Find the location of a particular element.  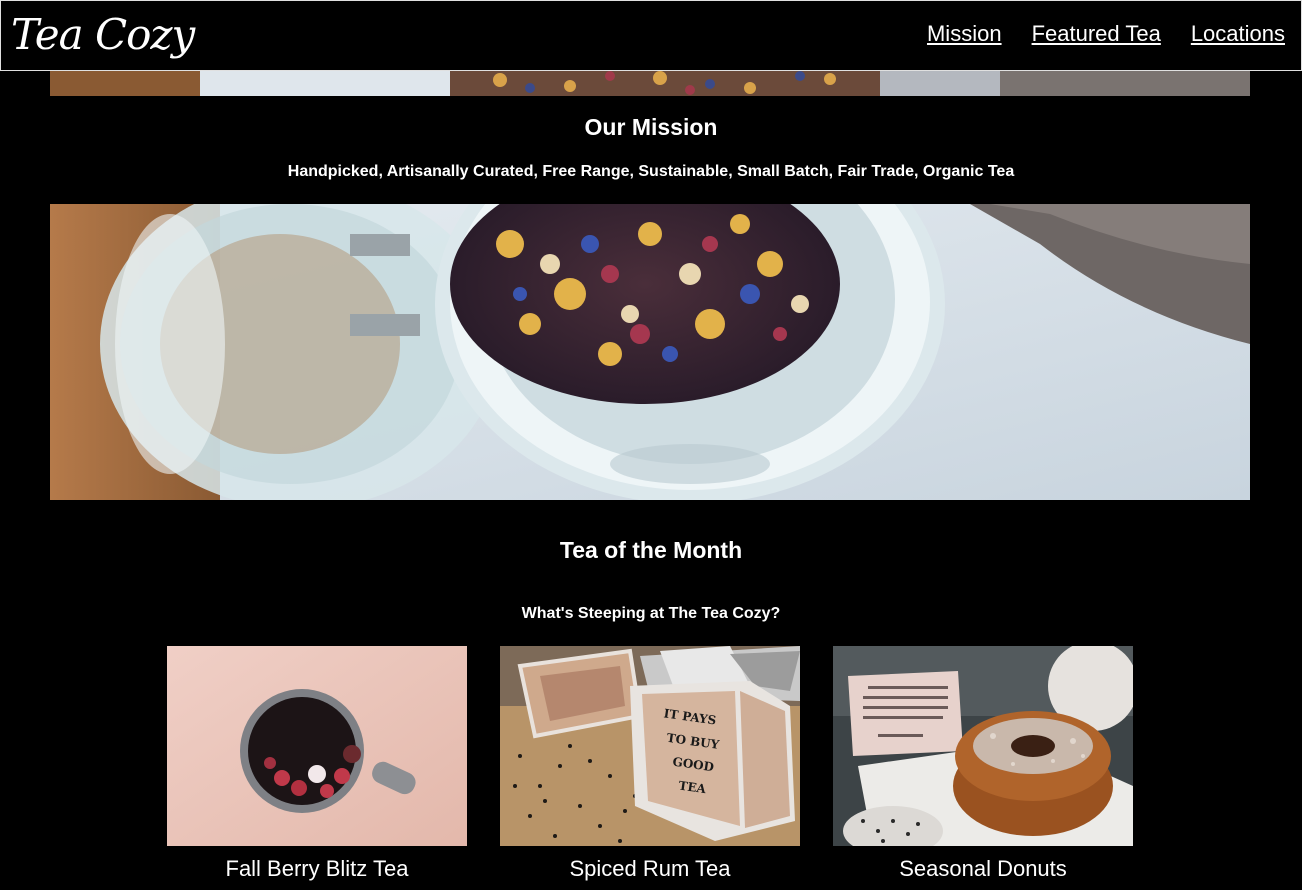

tea-card-spiced-rum: IT PAYS TO BUY GOOD TEA Spiced Rum Tea is located at coordinates (650, 764).